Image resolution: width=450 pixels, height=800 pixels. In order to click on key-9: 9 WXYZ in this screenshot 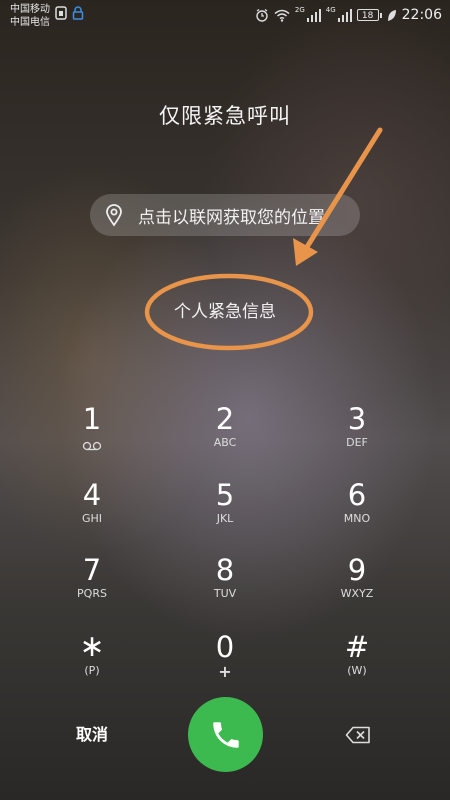, I will do `click(357, 586)`.